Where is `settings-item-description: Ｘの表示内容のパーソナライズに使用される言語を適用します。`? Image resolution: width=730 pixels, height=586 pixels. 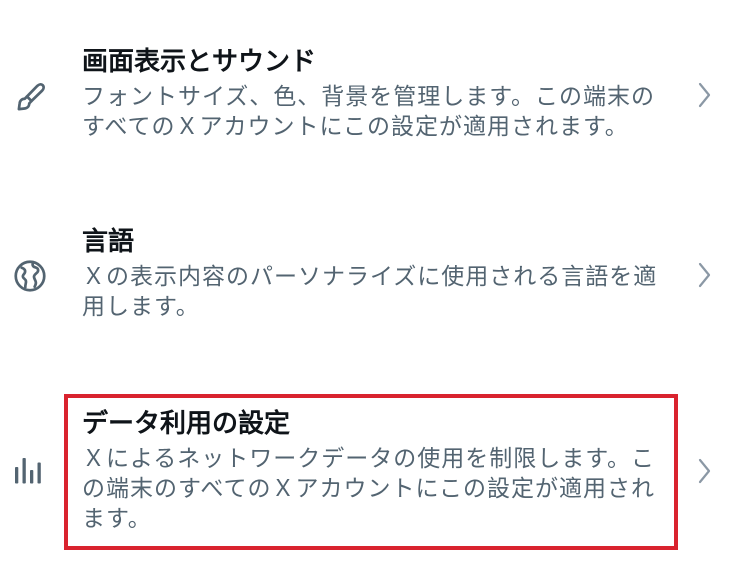
settings-item-description: Ｘの表示内容のパーソナライズに使用される言語を適用します。 is located at coordinates (370, 292).